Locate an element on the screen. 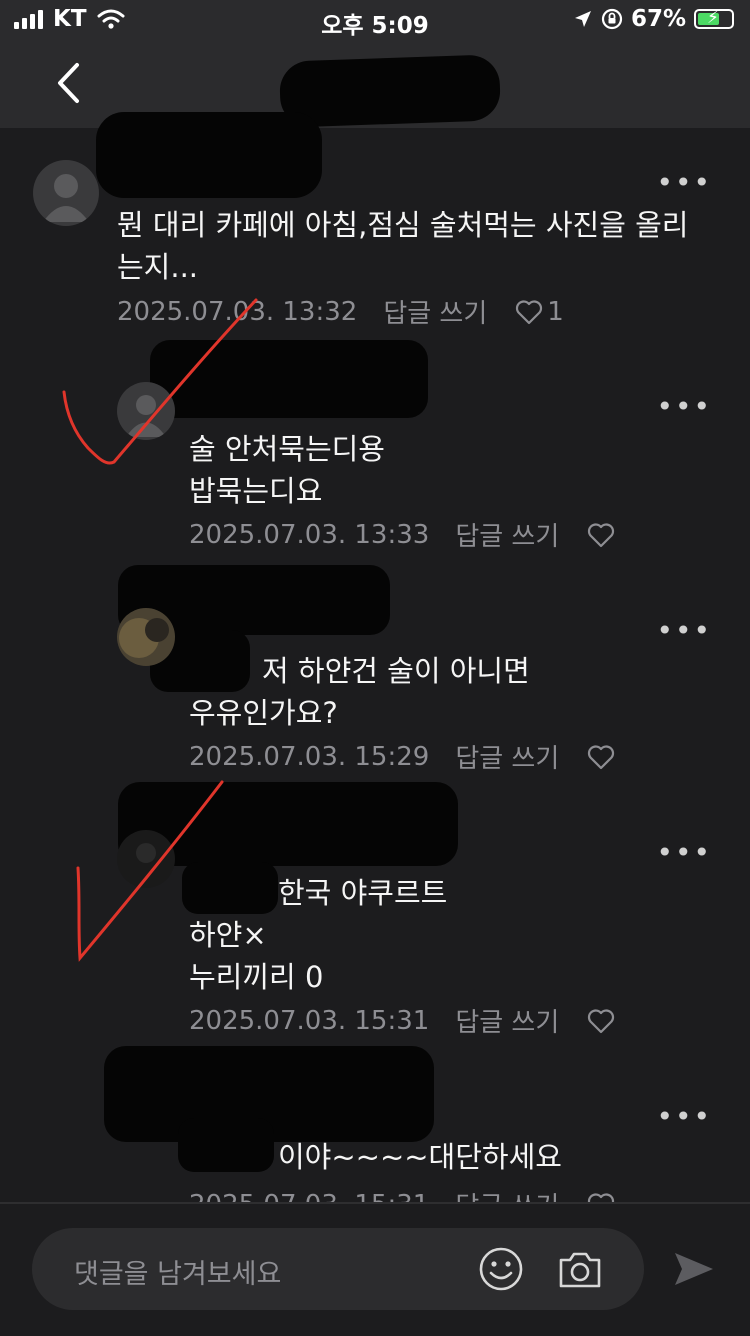 This screenshot has width=750, height=1336. timestamp: 2025.07.03. 15:29 is located at coordinates (309, 756).